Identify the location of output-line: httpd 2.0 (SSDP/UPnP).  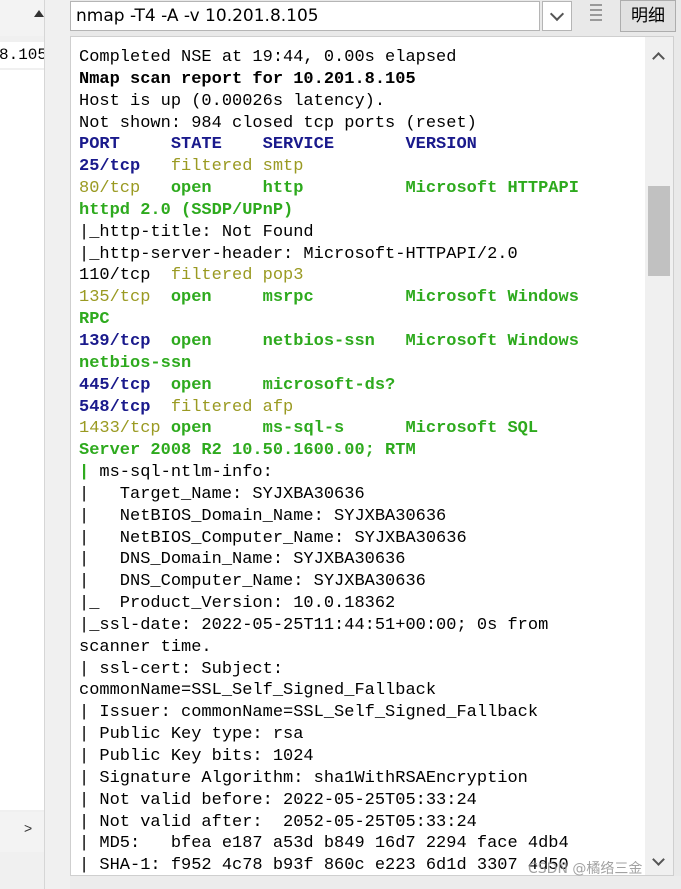
(329, 211).